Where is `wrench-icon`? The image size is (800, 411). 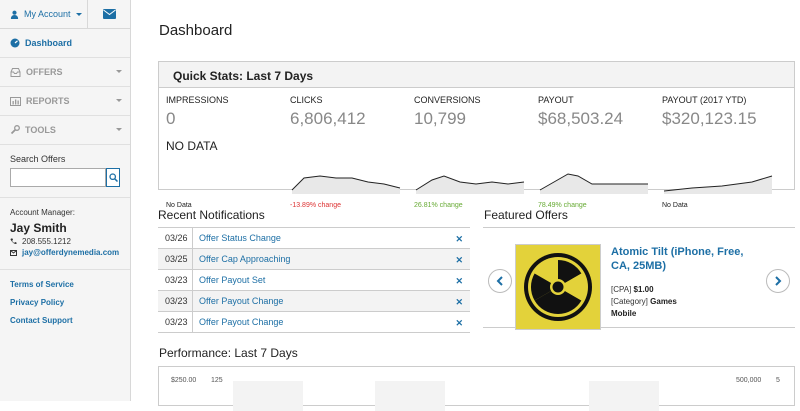 wrench-icon is located at coordinates (15, 130).